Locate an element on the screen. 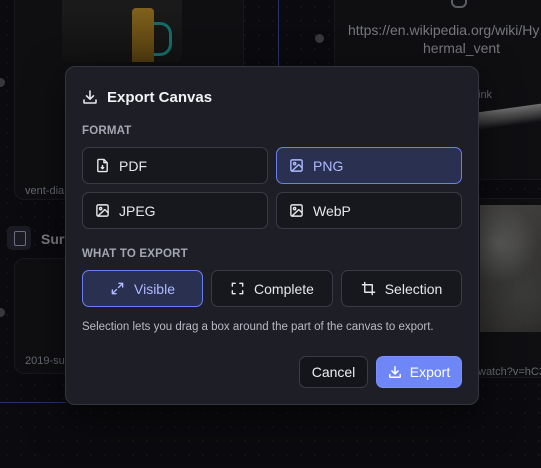  format-option-webp: WebP is located at coordinates (369, 210).